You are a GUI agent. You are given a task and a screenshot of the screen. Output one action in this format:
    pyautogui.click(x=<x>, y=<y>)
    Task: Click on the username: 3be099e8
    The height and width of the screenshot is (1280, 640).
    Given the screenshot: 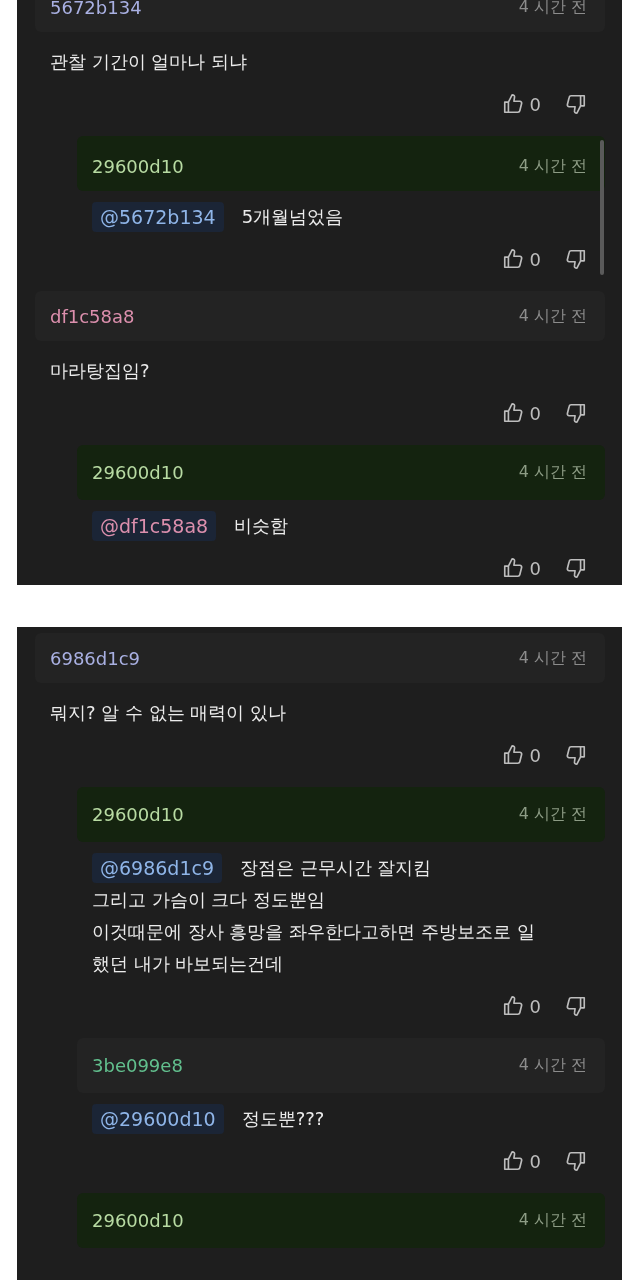 What is the action you would take?
    pyautogui.click(x=137, y=1065)
    